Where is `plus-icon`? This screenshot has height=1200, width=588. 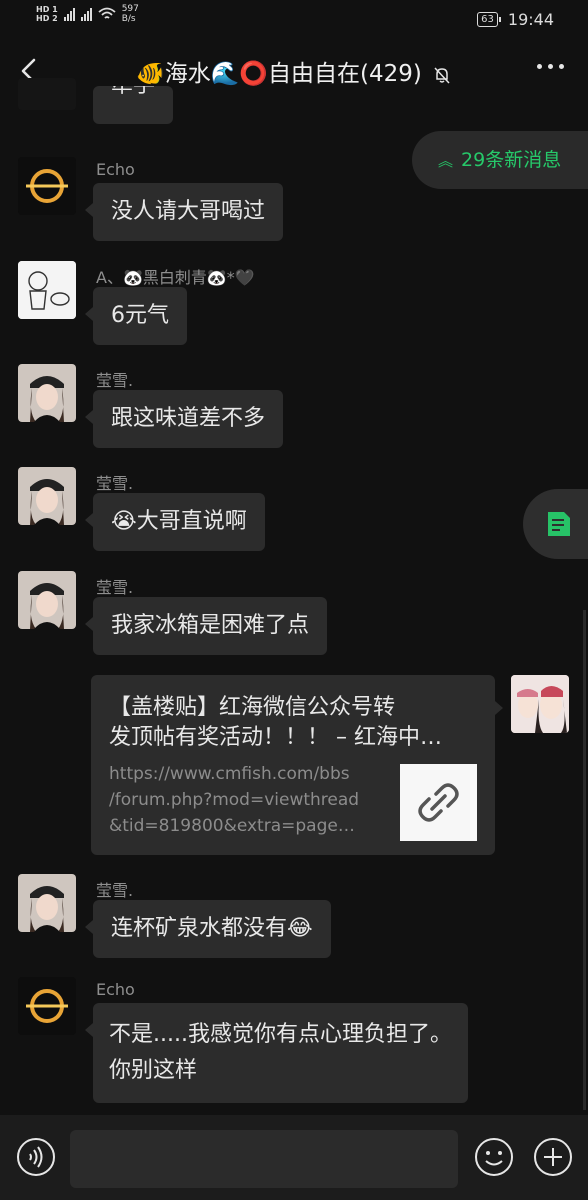
plus-icon is located at coordinates (553, 1157).